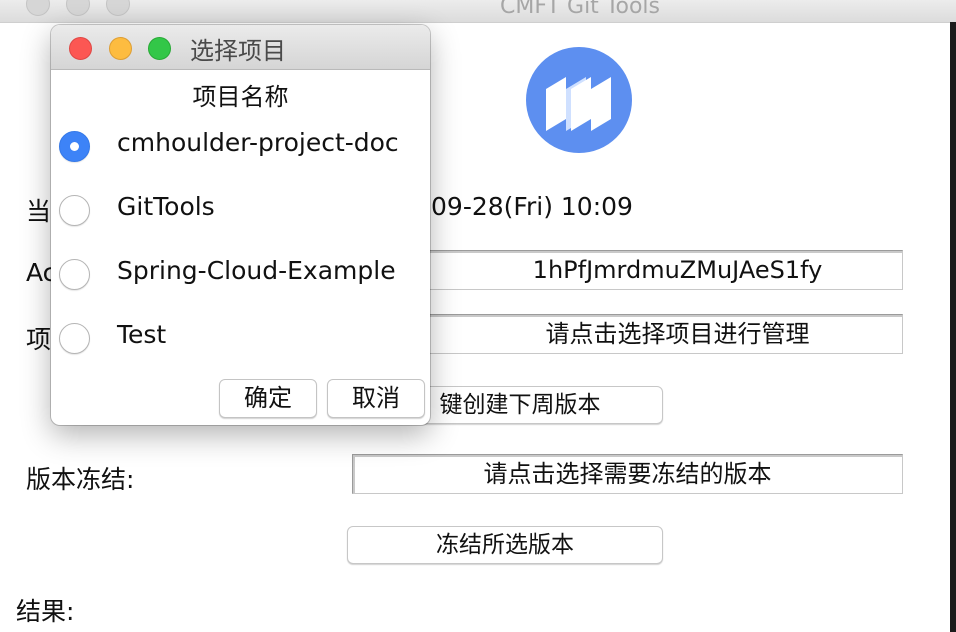  What do you see at coordinates (142, 334) in the screenshot?
I see `project-option-label: Test` at bounding box center [142, 334].